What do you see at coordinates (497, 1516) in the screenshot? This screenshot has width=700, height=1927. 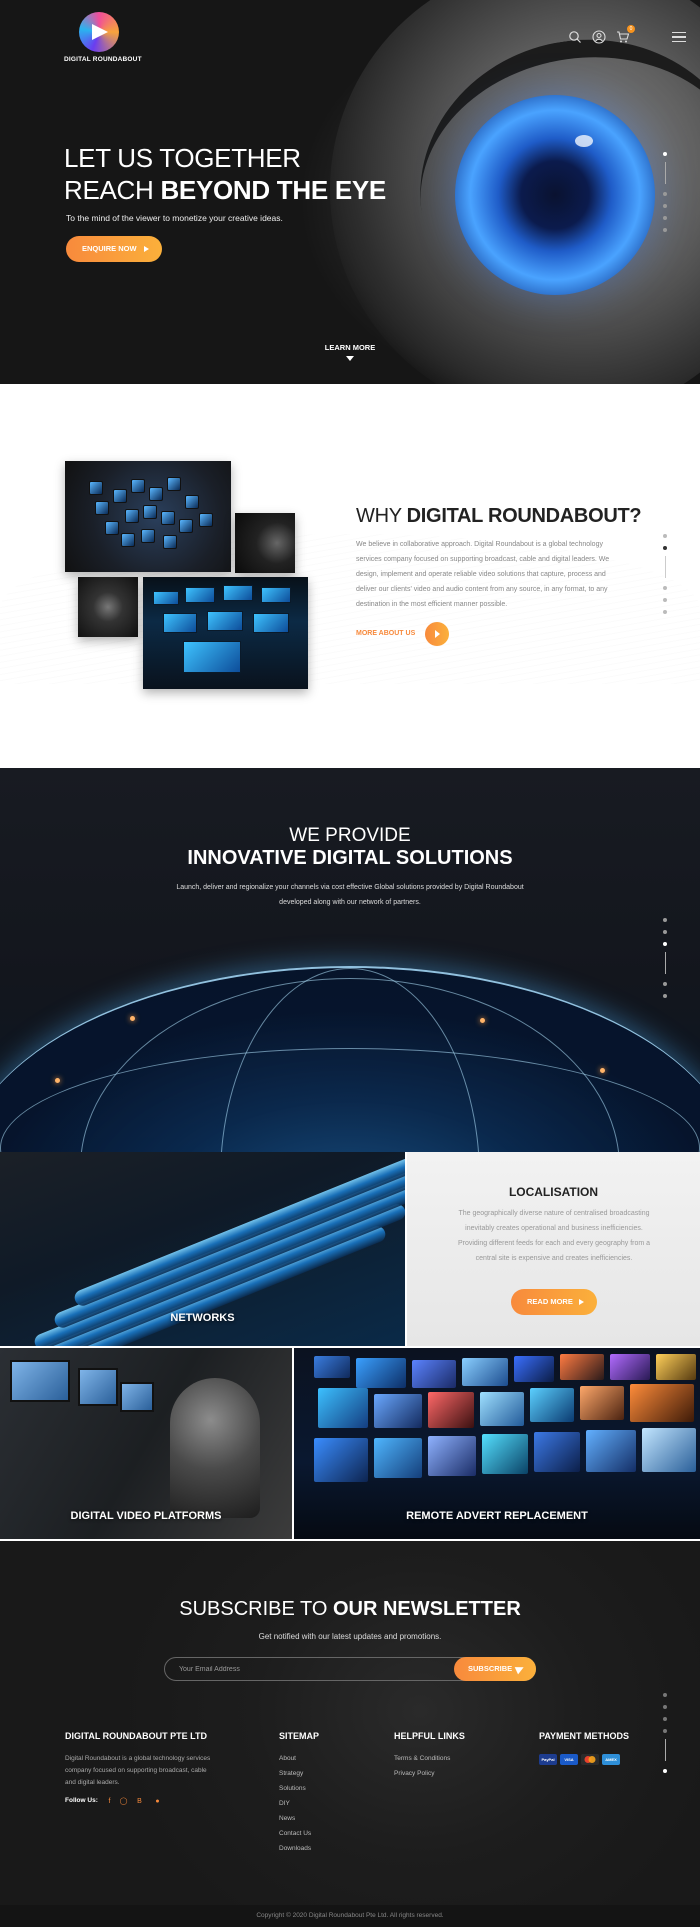 I see `remote-advert-label: REMOTE ADVERT REPLACEMENT` at bounding box center [497, 1516].